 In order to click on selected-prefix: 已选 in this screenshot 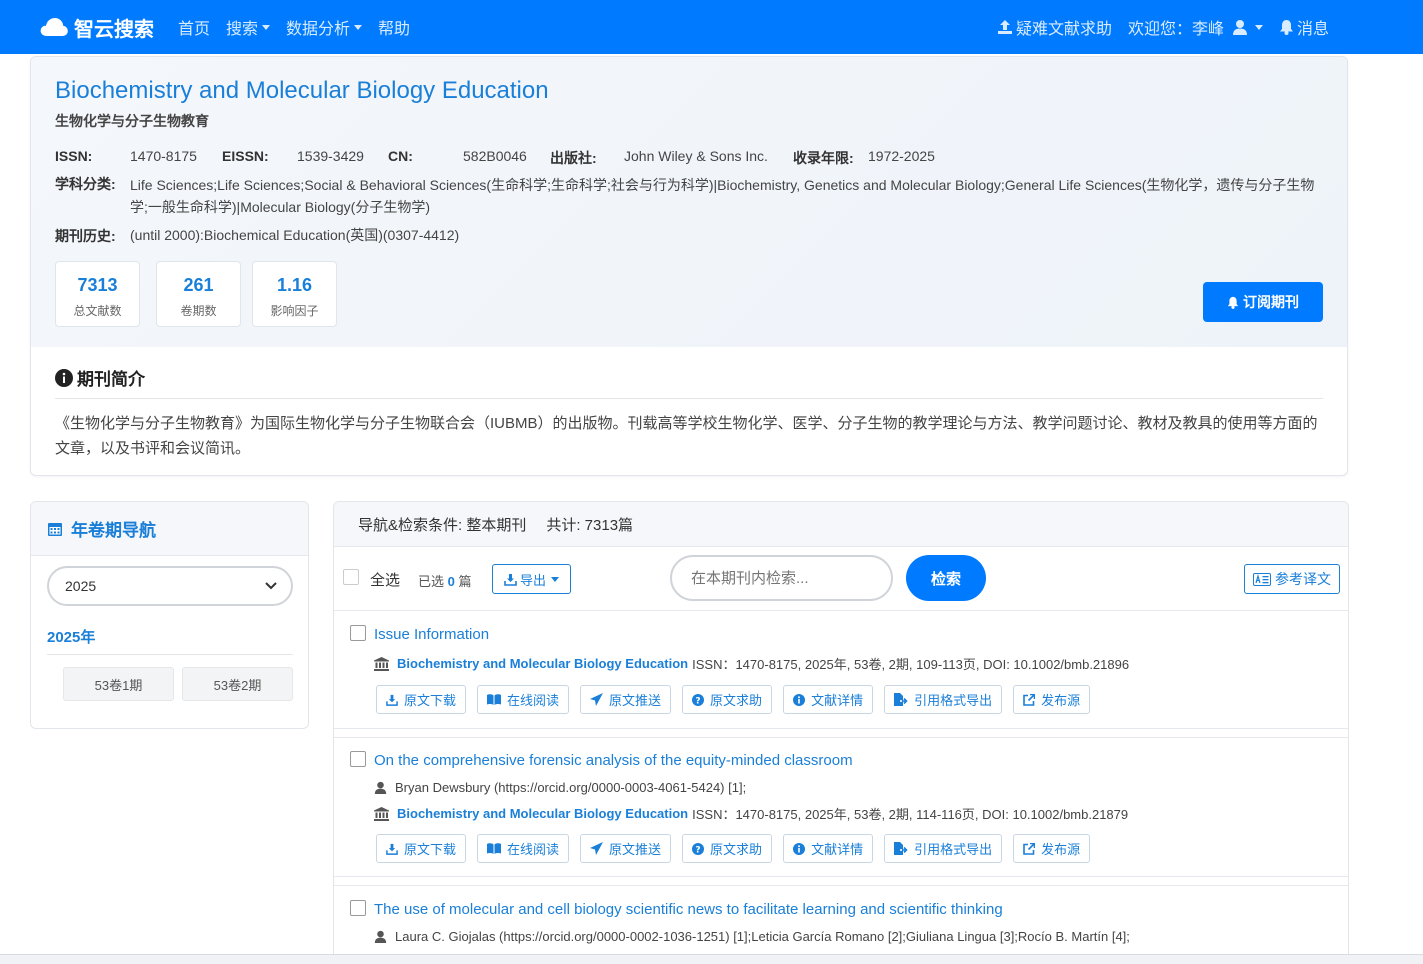, I will do `click(431, 581)`.